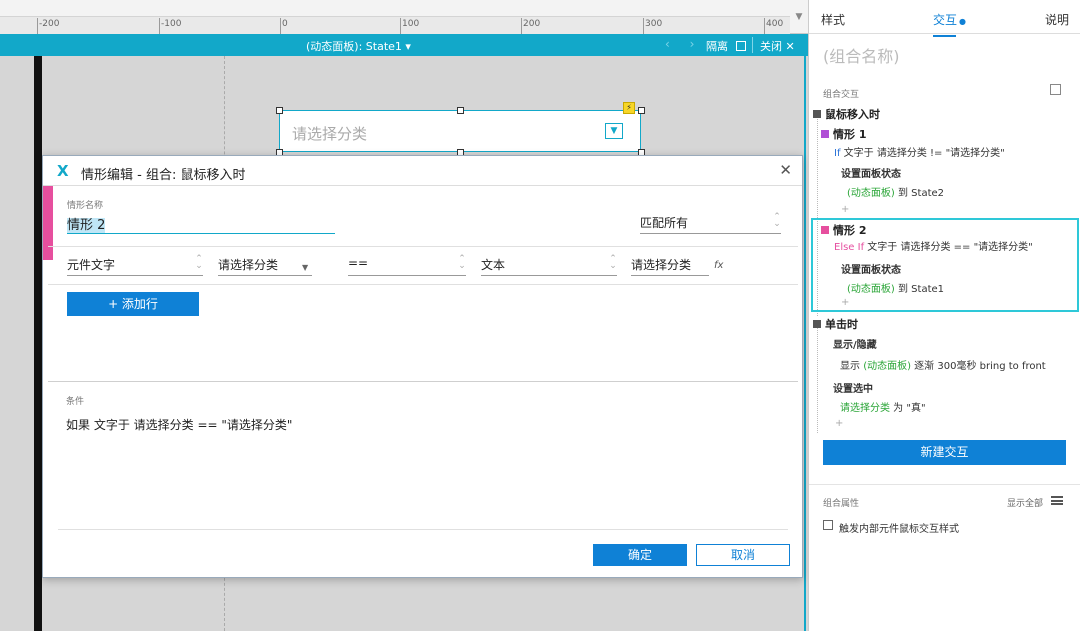 The height and width of the screenshot is (631, 1080). I want to click on event-click: 单击时, so click(835, 324).